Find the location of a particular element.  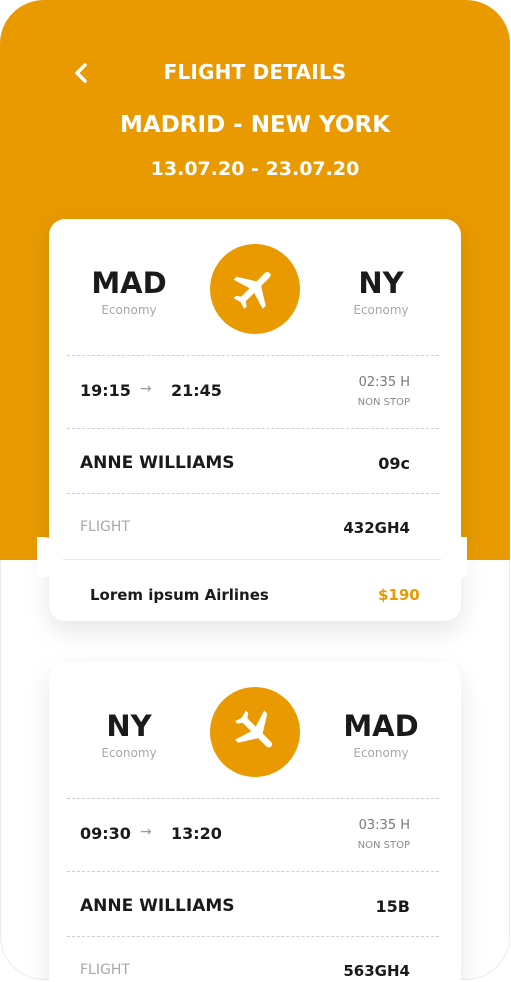

destination-code: NY is located at coordinates (381, 283).